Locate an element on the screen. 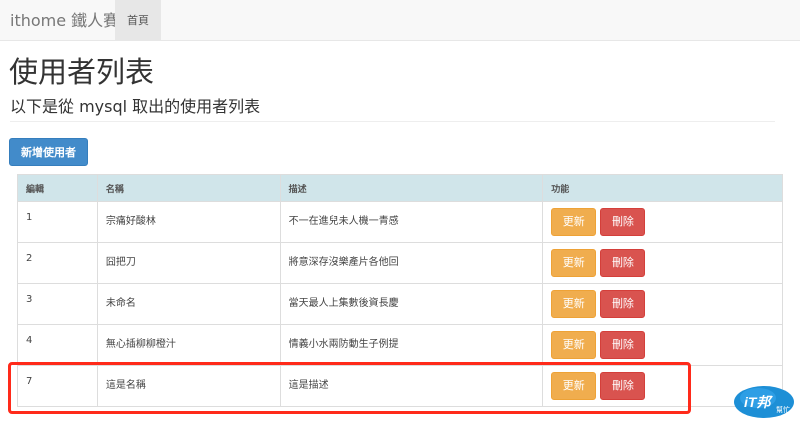  table-row: 1 宗痛好酸林 不一在進兒未人機一青感 更新 刪除 is located at coordinates (400, 222).